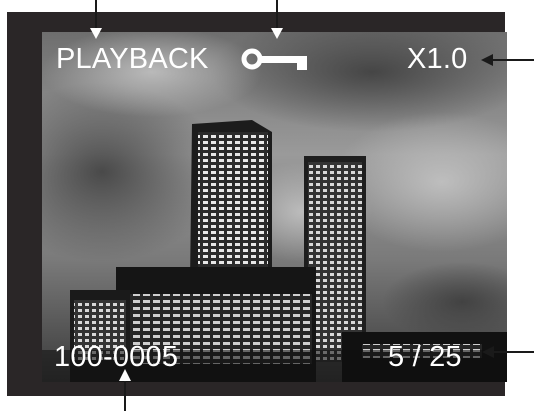 The image size is (534, 411). Describe the element at coordinates (425, 357) in the screenshot. I see `frame-counter-label: 5 / 25` at that location.